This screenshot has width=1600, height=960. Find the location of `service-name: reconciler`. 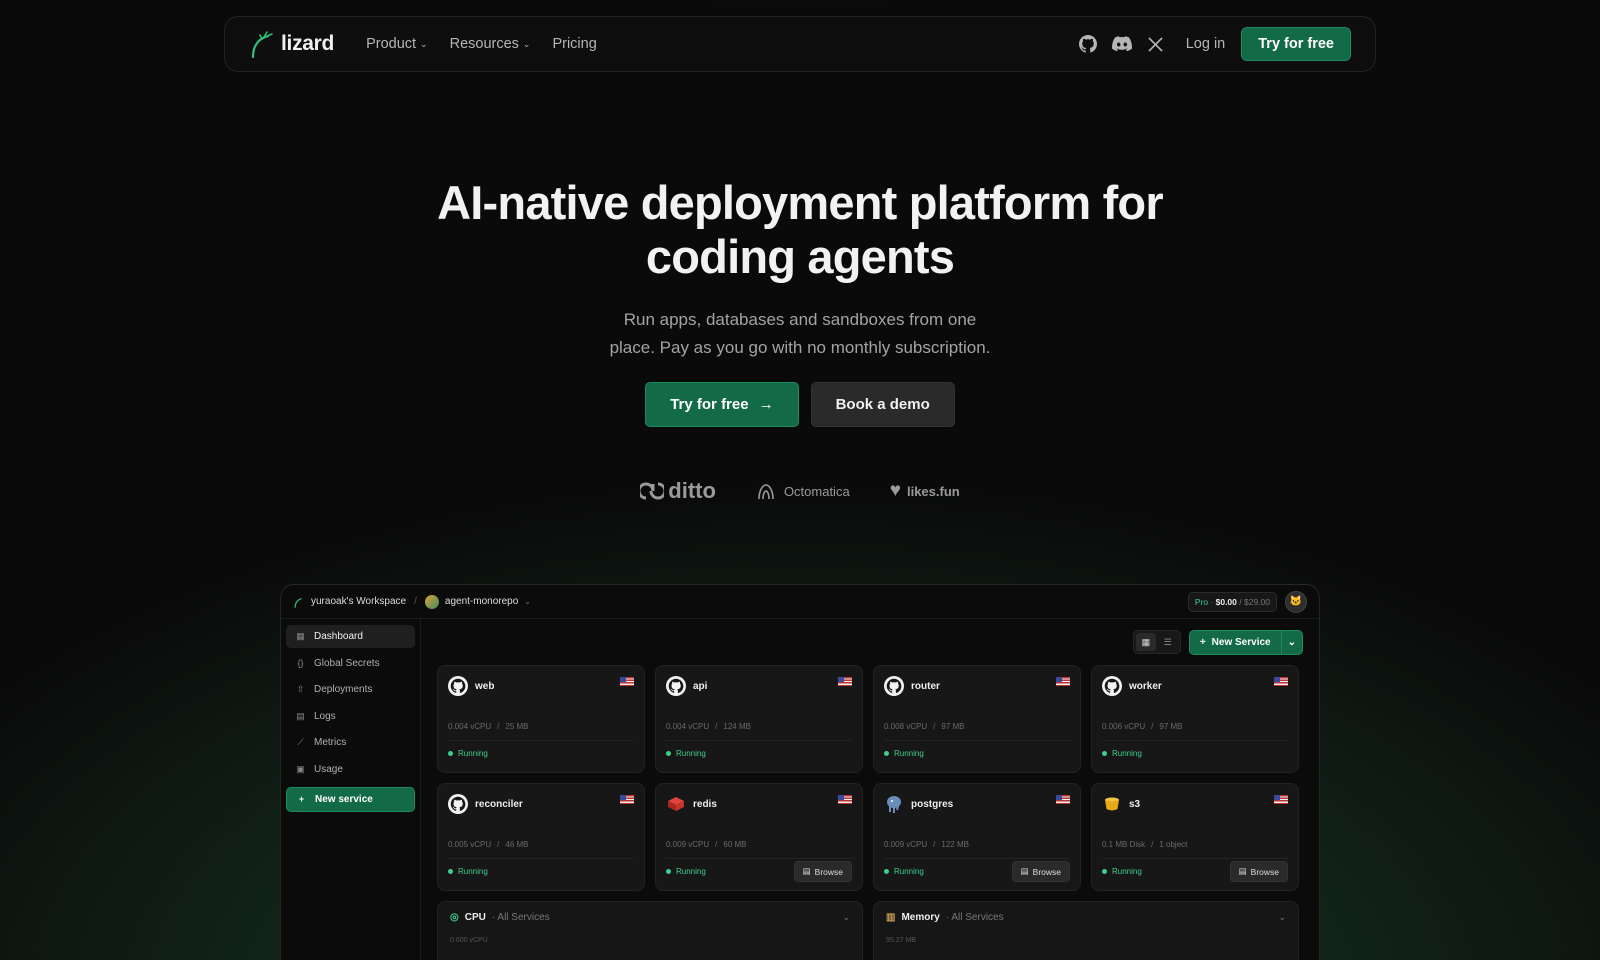

service-name: reconciler is located at coordinates (499, 804).